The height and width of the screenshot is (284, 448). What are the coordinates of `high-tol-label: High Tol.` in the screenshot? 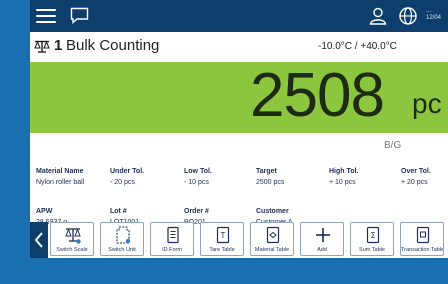 It's located at (344, 171).